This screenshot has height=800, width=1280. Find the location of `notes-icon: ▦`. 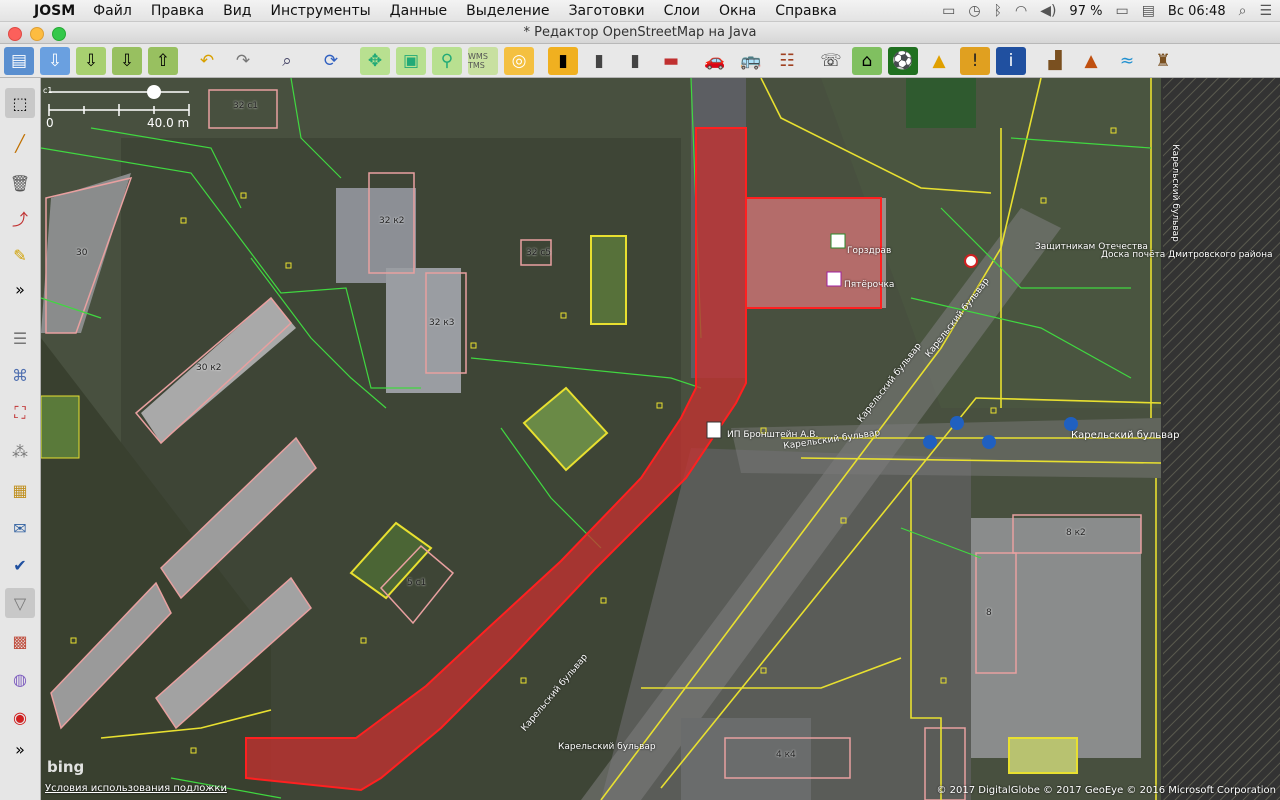

notes-icon: ▦ is located at coordinates (20, 490).